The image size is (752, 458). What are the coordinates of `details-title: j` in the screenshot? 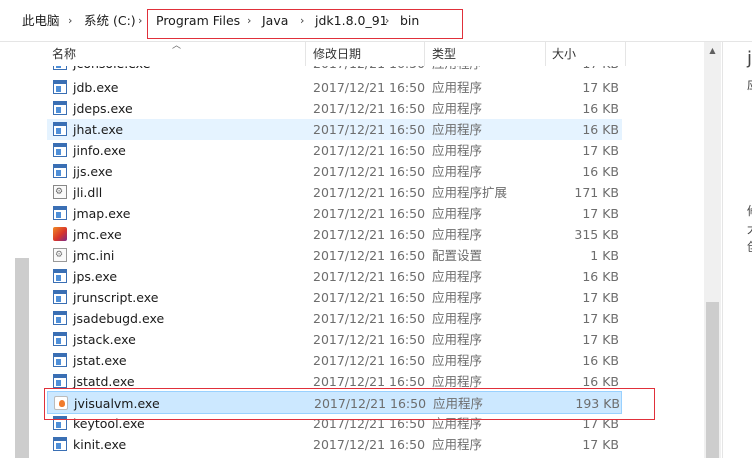 It's located at (749, 58).